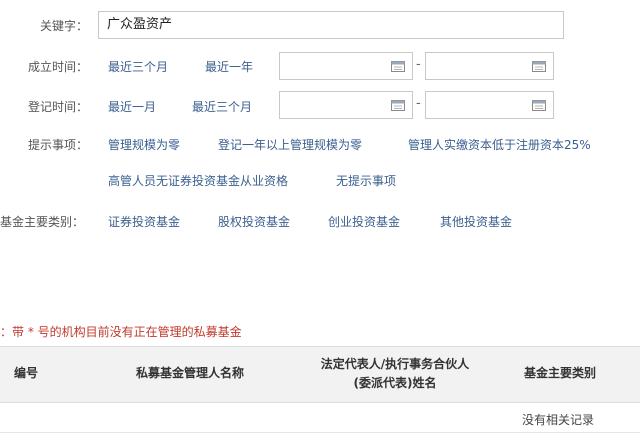 Image resolution: width=640 pixels, height=441 pixels. What do you see at coordinates (132, 106) in the screenshot?
I see `registered-option-1month: 最近一月` at bounding box center [132, 106].